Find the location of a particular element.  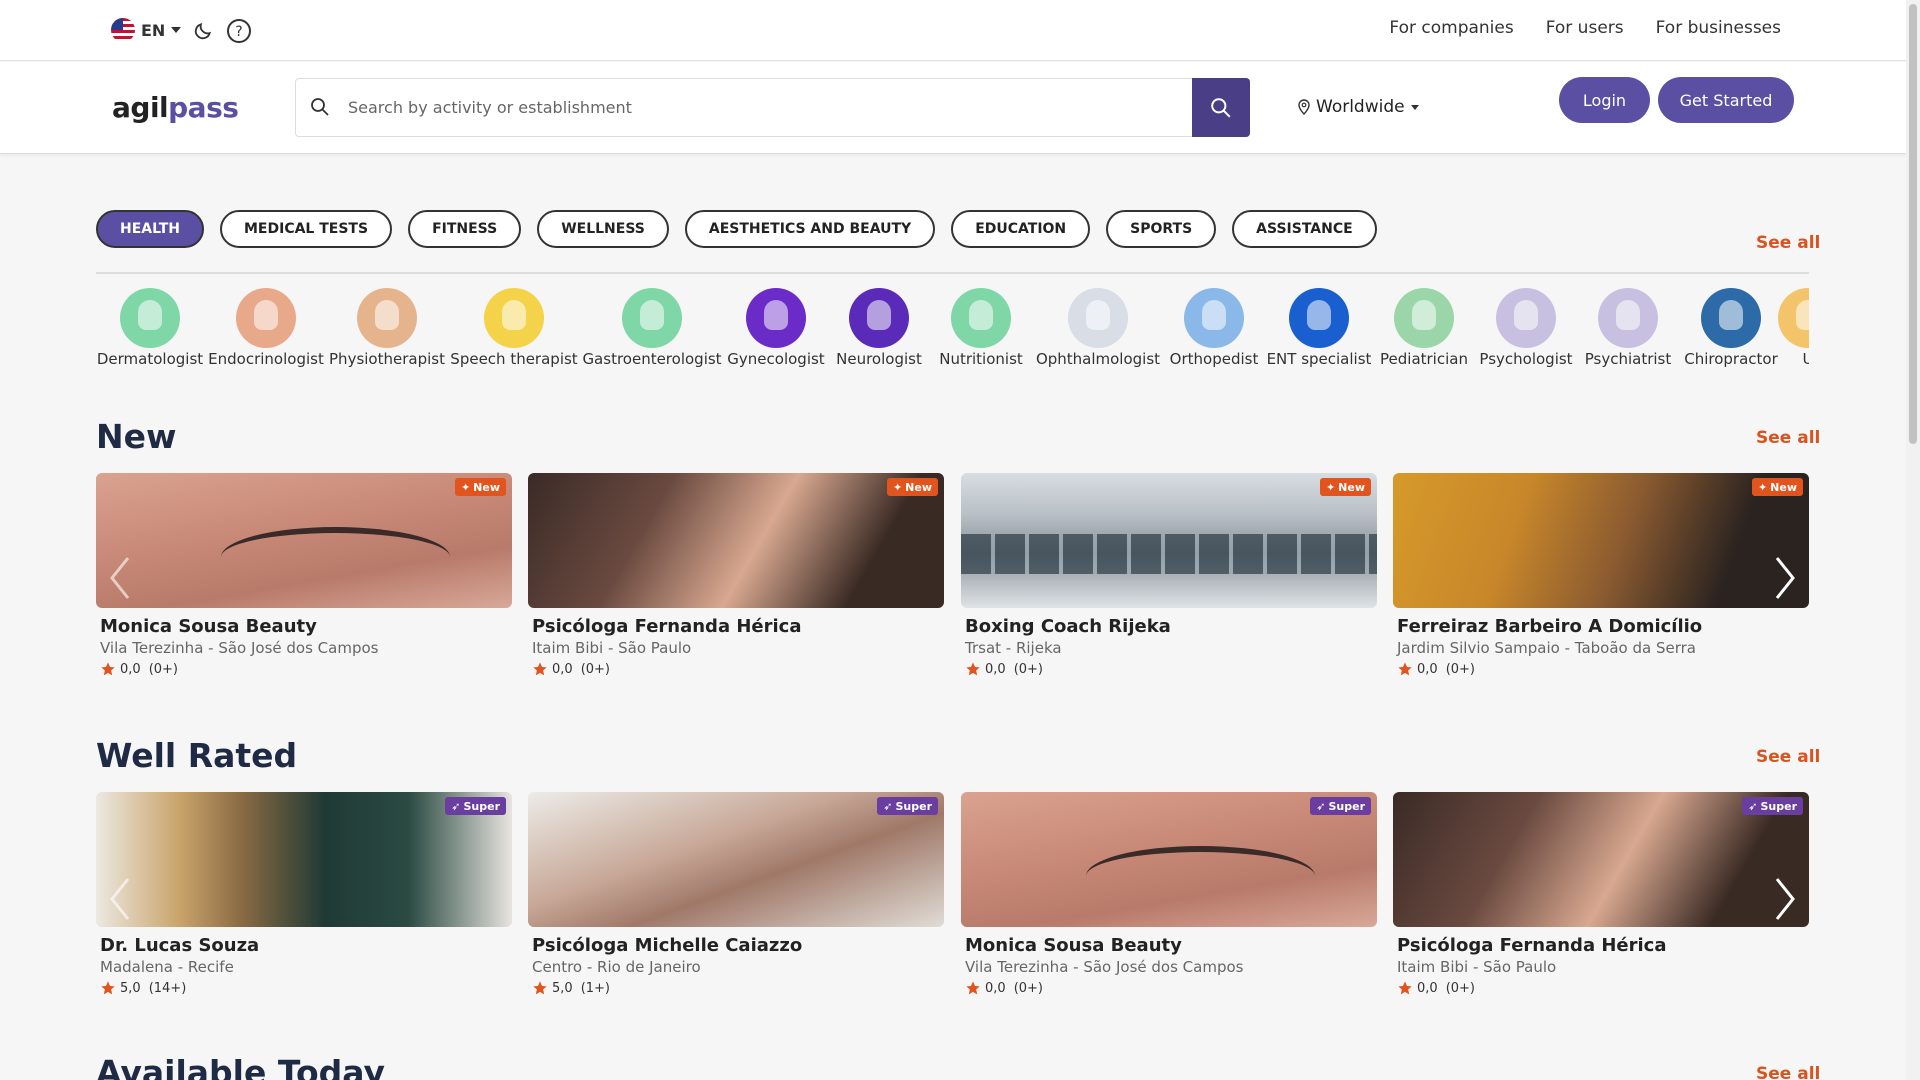

language-selector: EN is located at coordinates (146, 30).